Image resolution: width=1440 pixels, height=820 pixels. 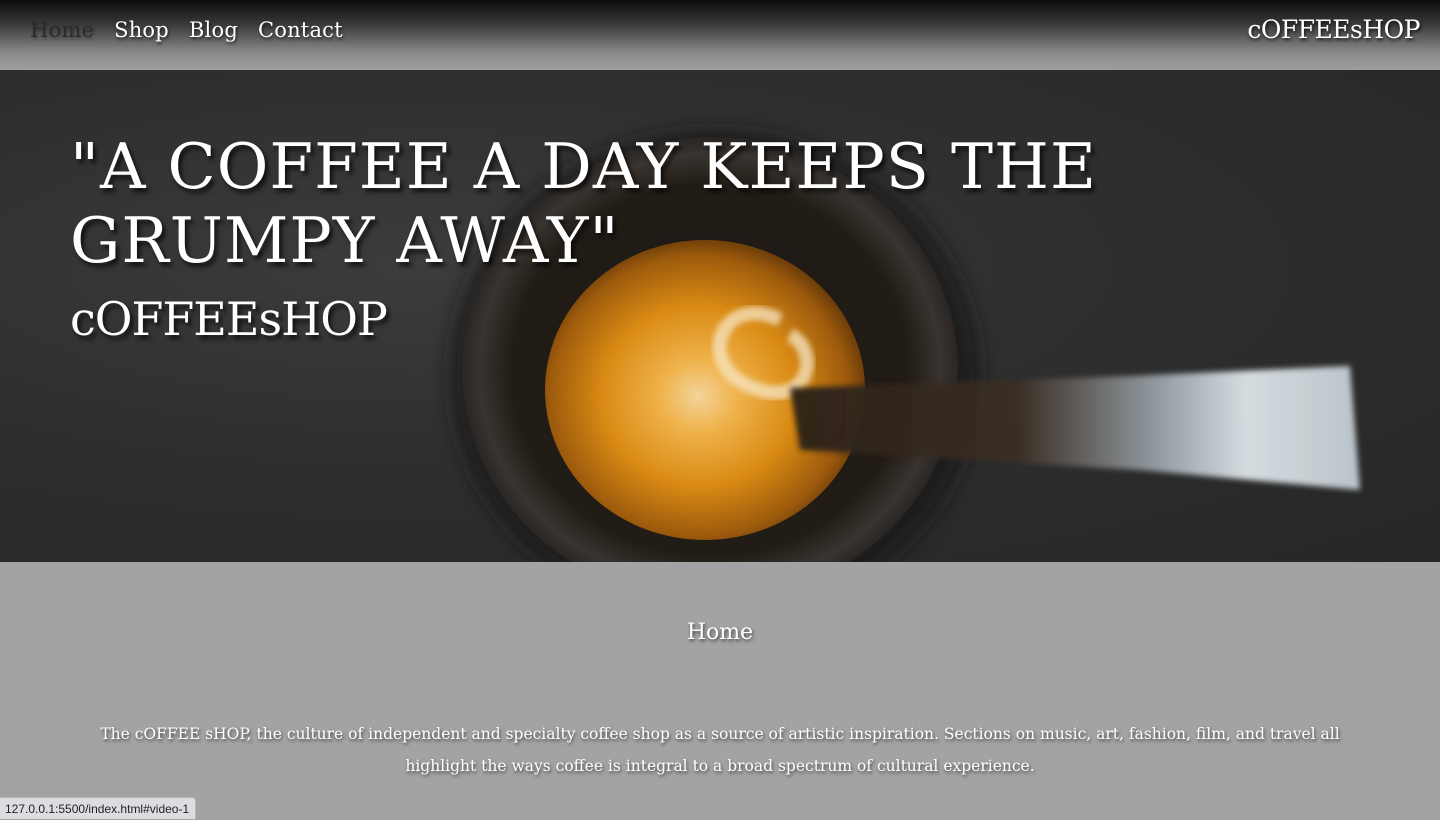 What do you see at coordinates (141, 30) in the screenshot?
I see `nav-link-shop: Shop` at bounding box center [141, 30].